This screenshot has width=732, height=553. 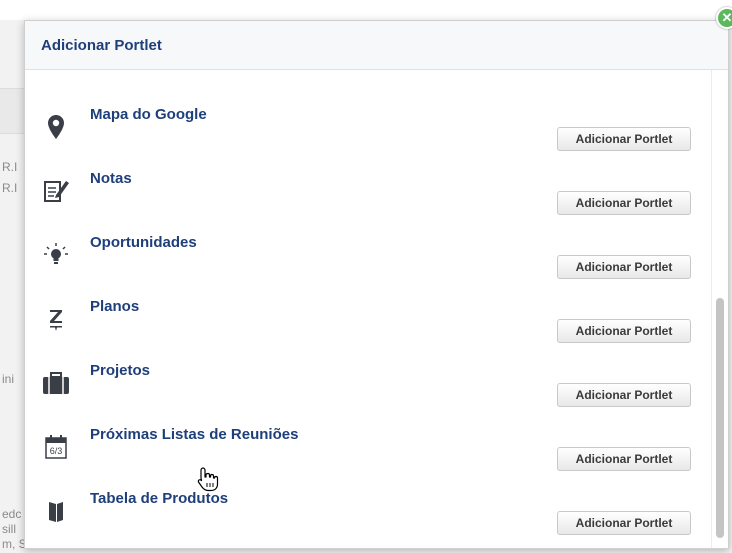 I want to click on list-item: Projetos Adicionar Portlet, so click(x=368, y=386).